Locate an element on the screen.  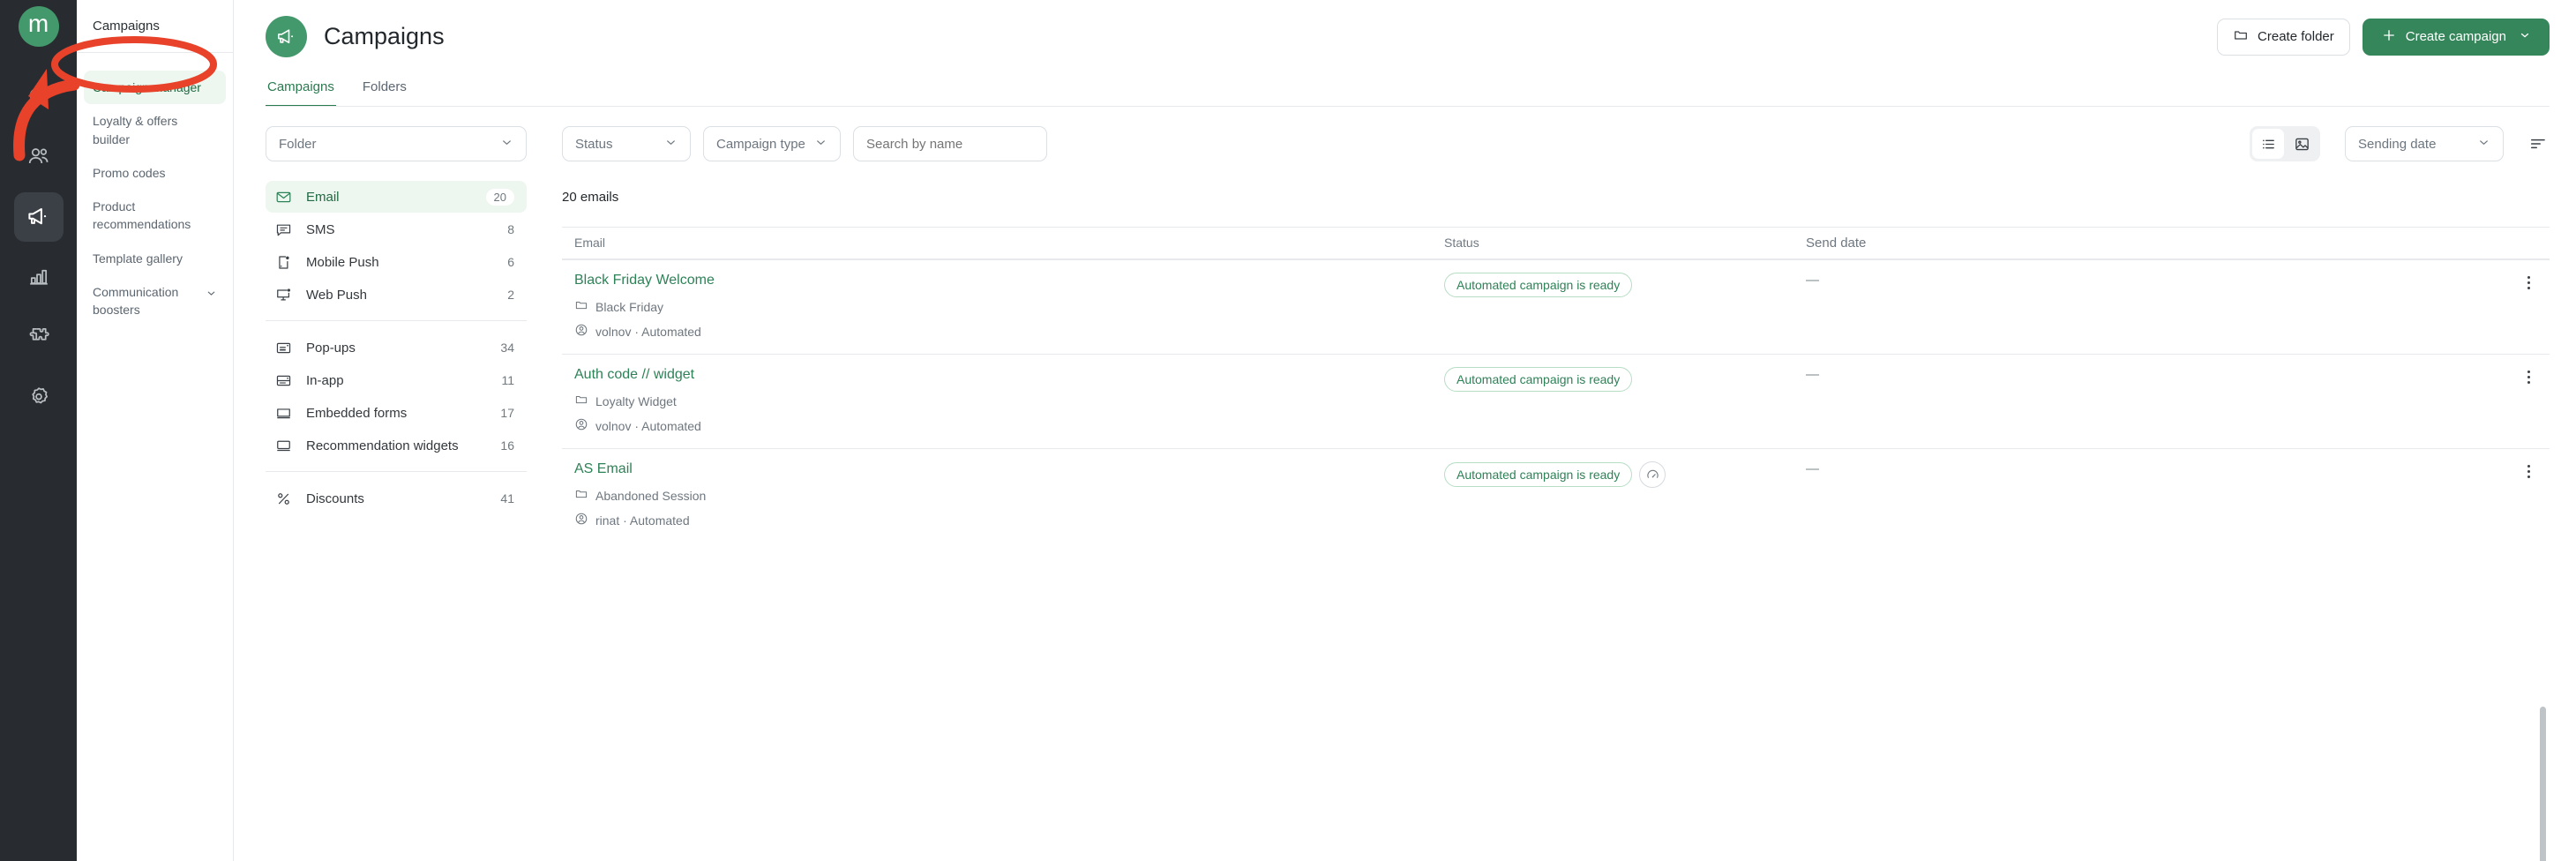
channel-item-popups: Pop-ups 34 is located at coordinates (397, 347).